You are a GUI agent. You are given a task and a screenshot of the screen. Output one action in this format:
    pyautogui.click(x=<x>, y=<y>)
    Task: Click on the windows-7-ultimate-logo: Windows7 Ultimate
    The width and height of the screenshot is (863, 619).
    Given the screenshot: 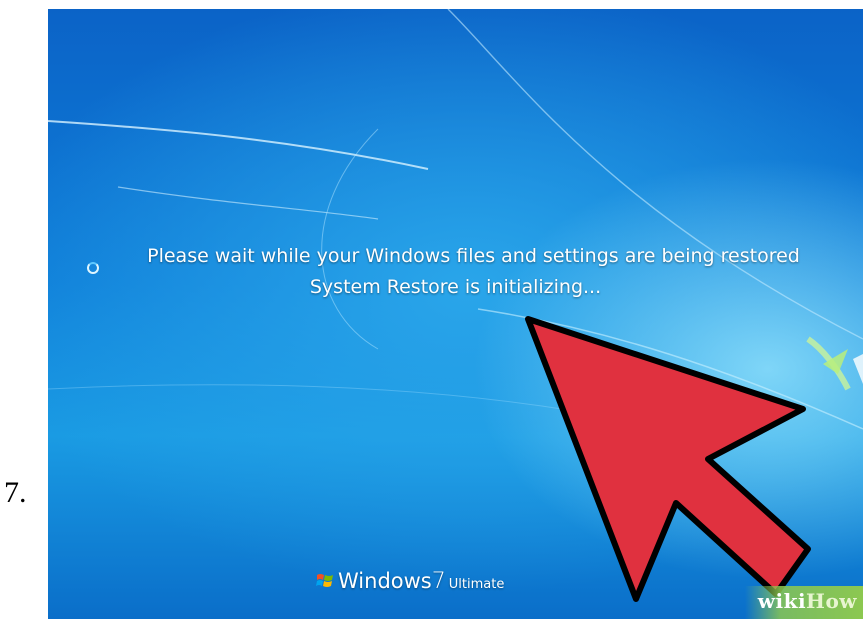 What is the action you would take?
    pyautogui.click(x=410, y=581)
    